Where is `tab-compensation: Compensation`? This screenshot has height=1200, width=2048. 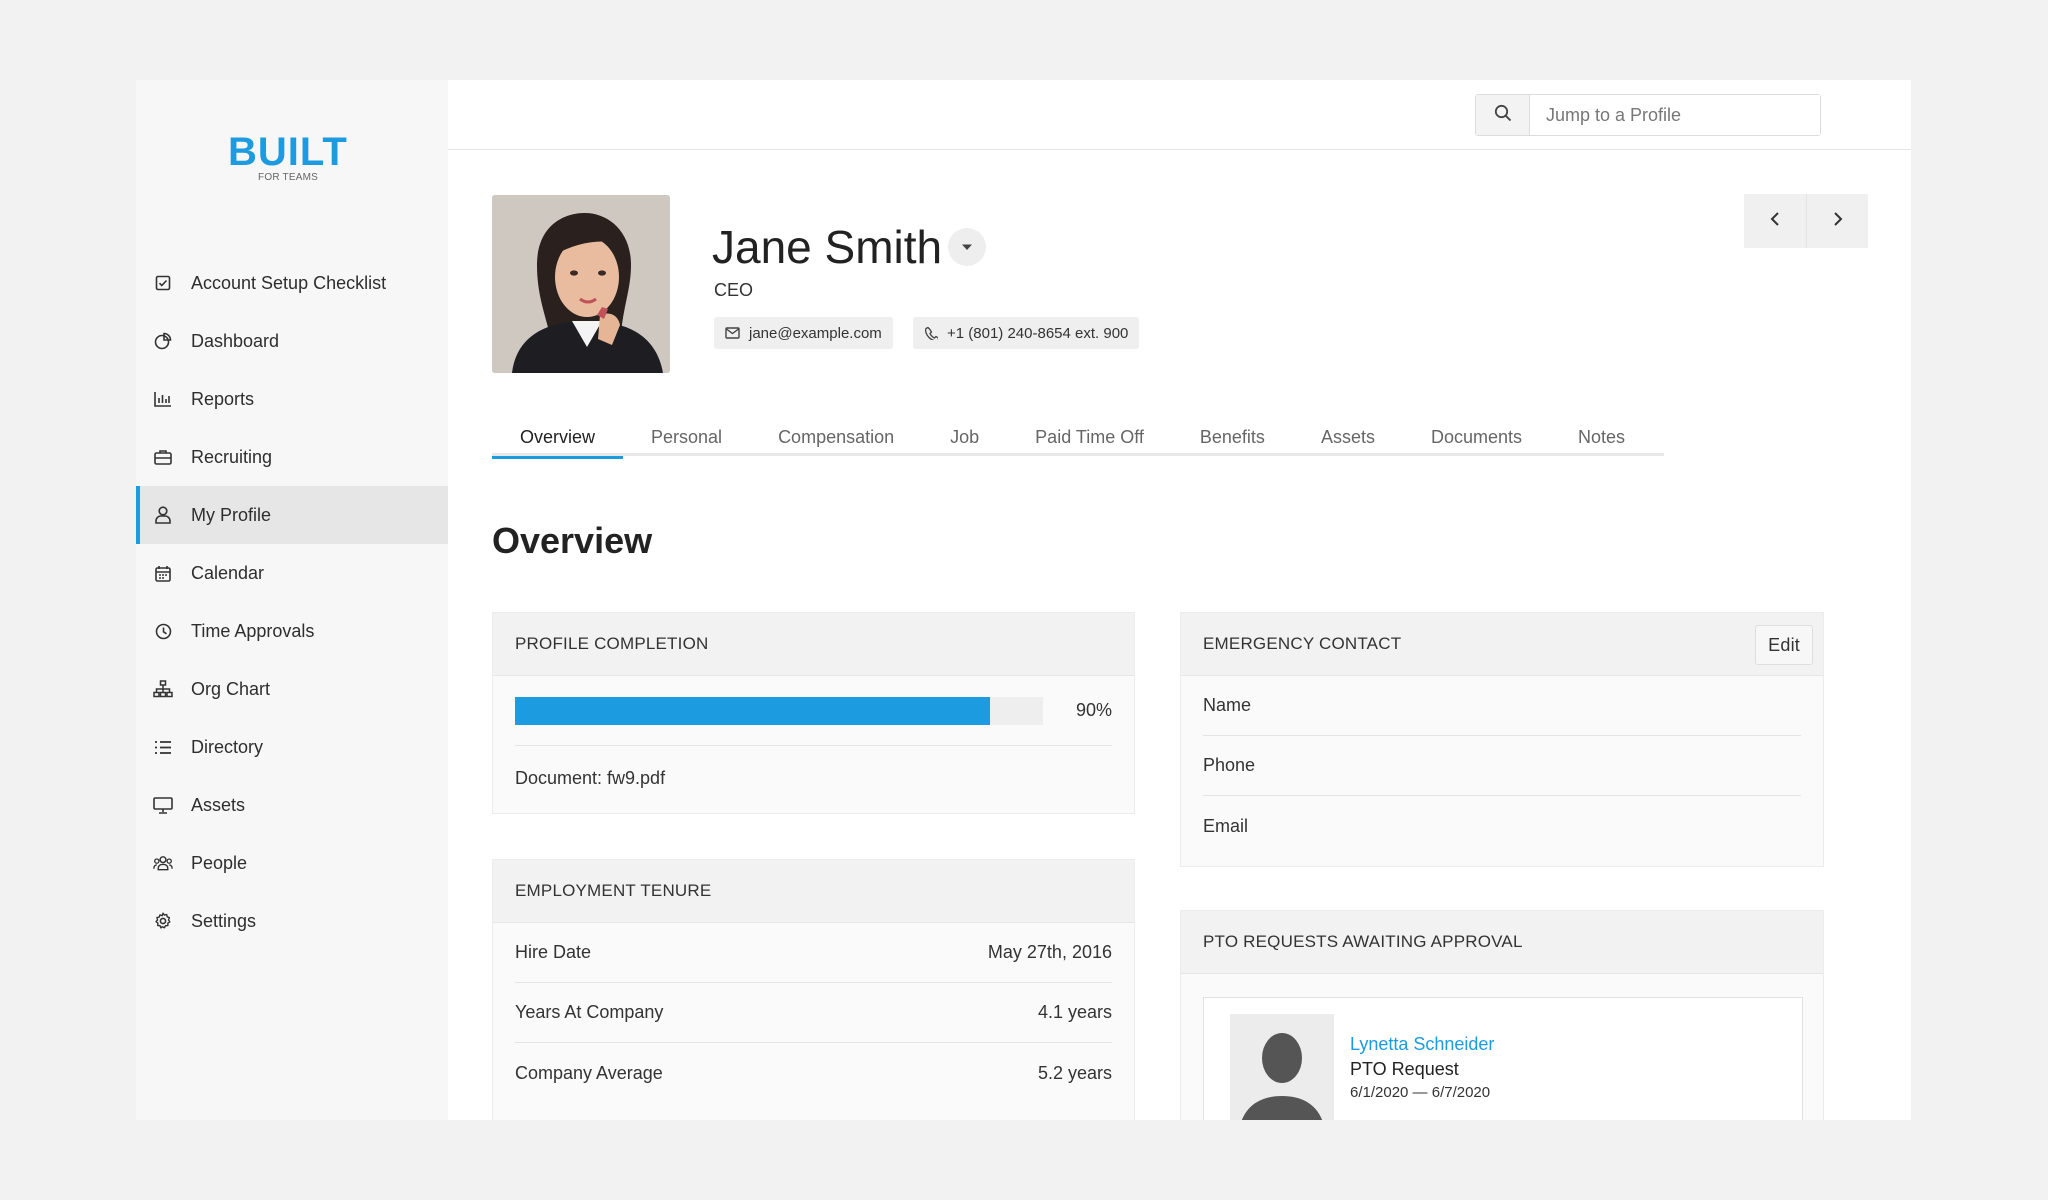
tab-compensation: Compensation is located at coordinates (836, 437).